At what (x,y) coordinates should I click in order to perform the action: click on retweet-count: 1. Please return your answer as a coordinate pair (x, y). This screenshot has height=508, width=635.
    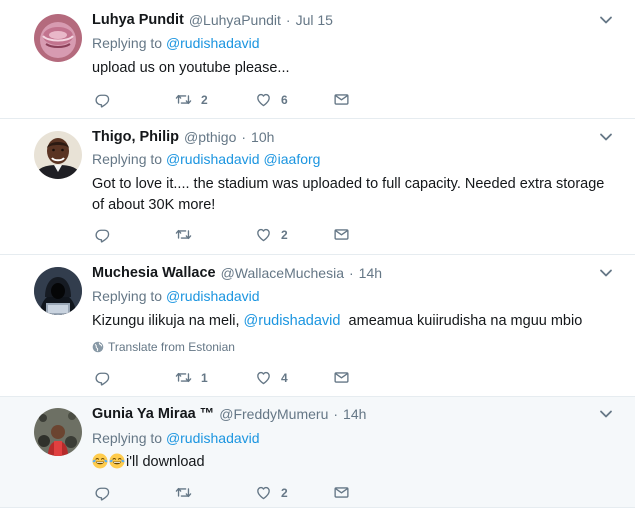
    Looking at the image, I should click on (204, 377).